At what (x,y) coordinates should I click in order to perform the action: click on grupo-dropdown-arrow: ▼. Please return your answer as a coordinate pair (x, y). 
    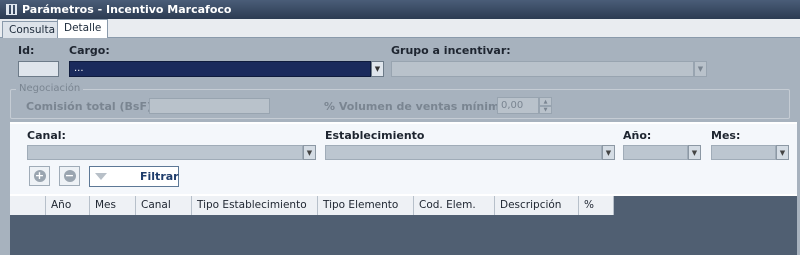
    Looking at the image, I should click on (700, 69).